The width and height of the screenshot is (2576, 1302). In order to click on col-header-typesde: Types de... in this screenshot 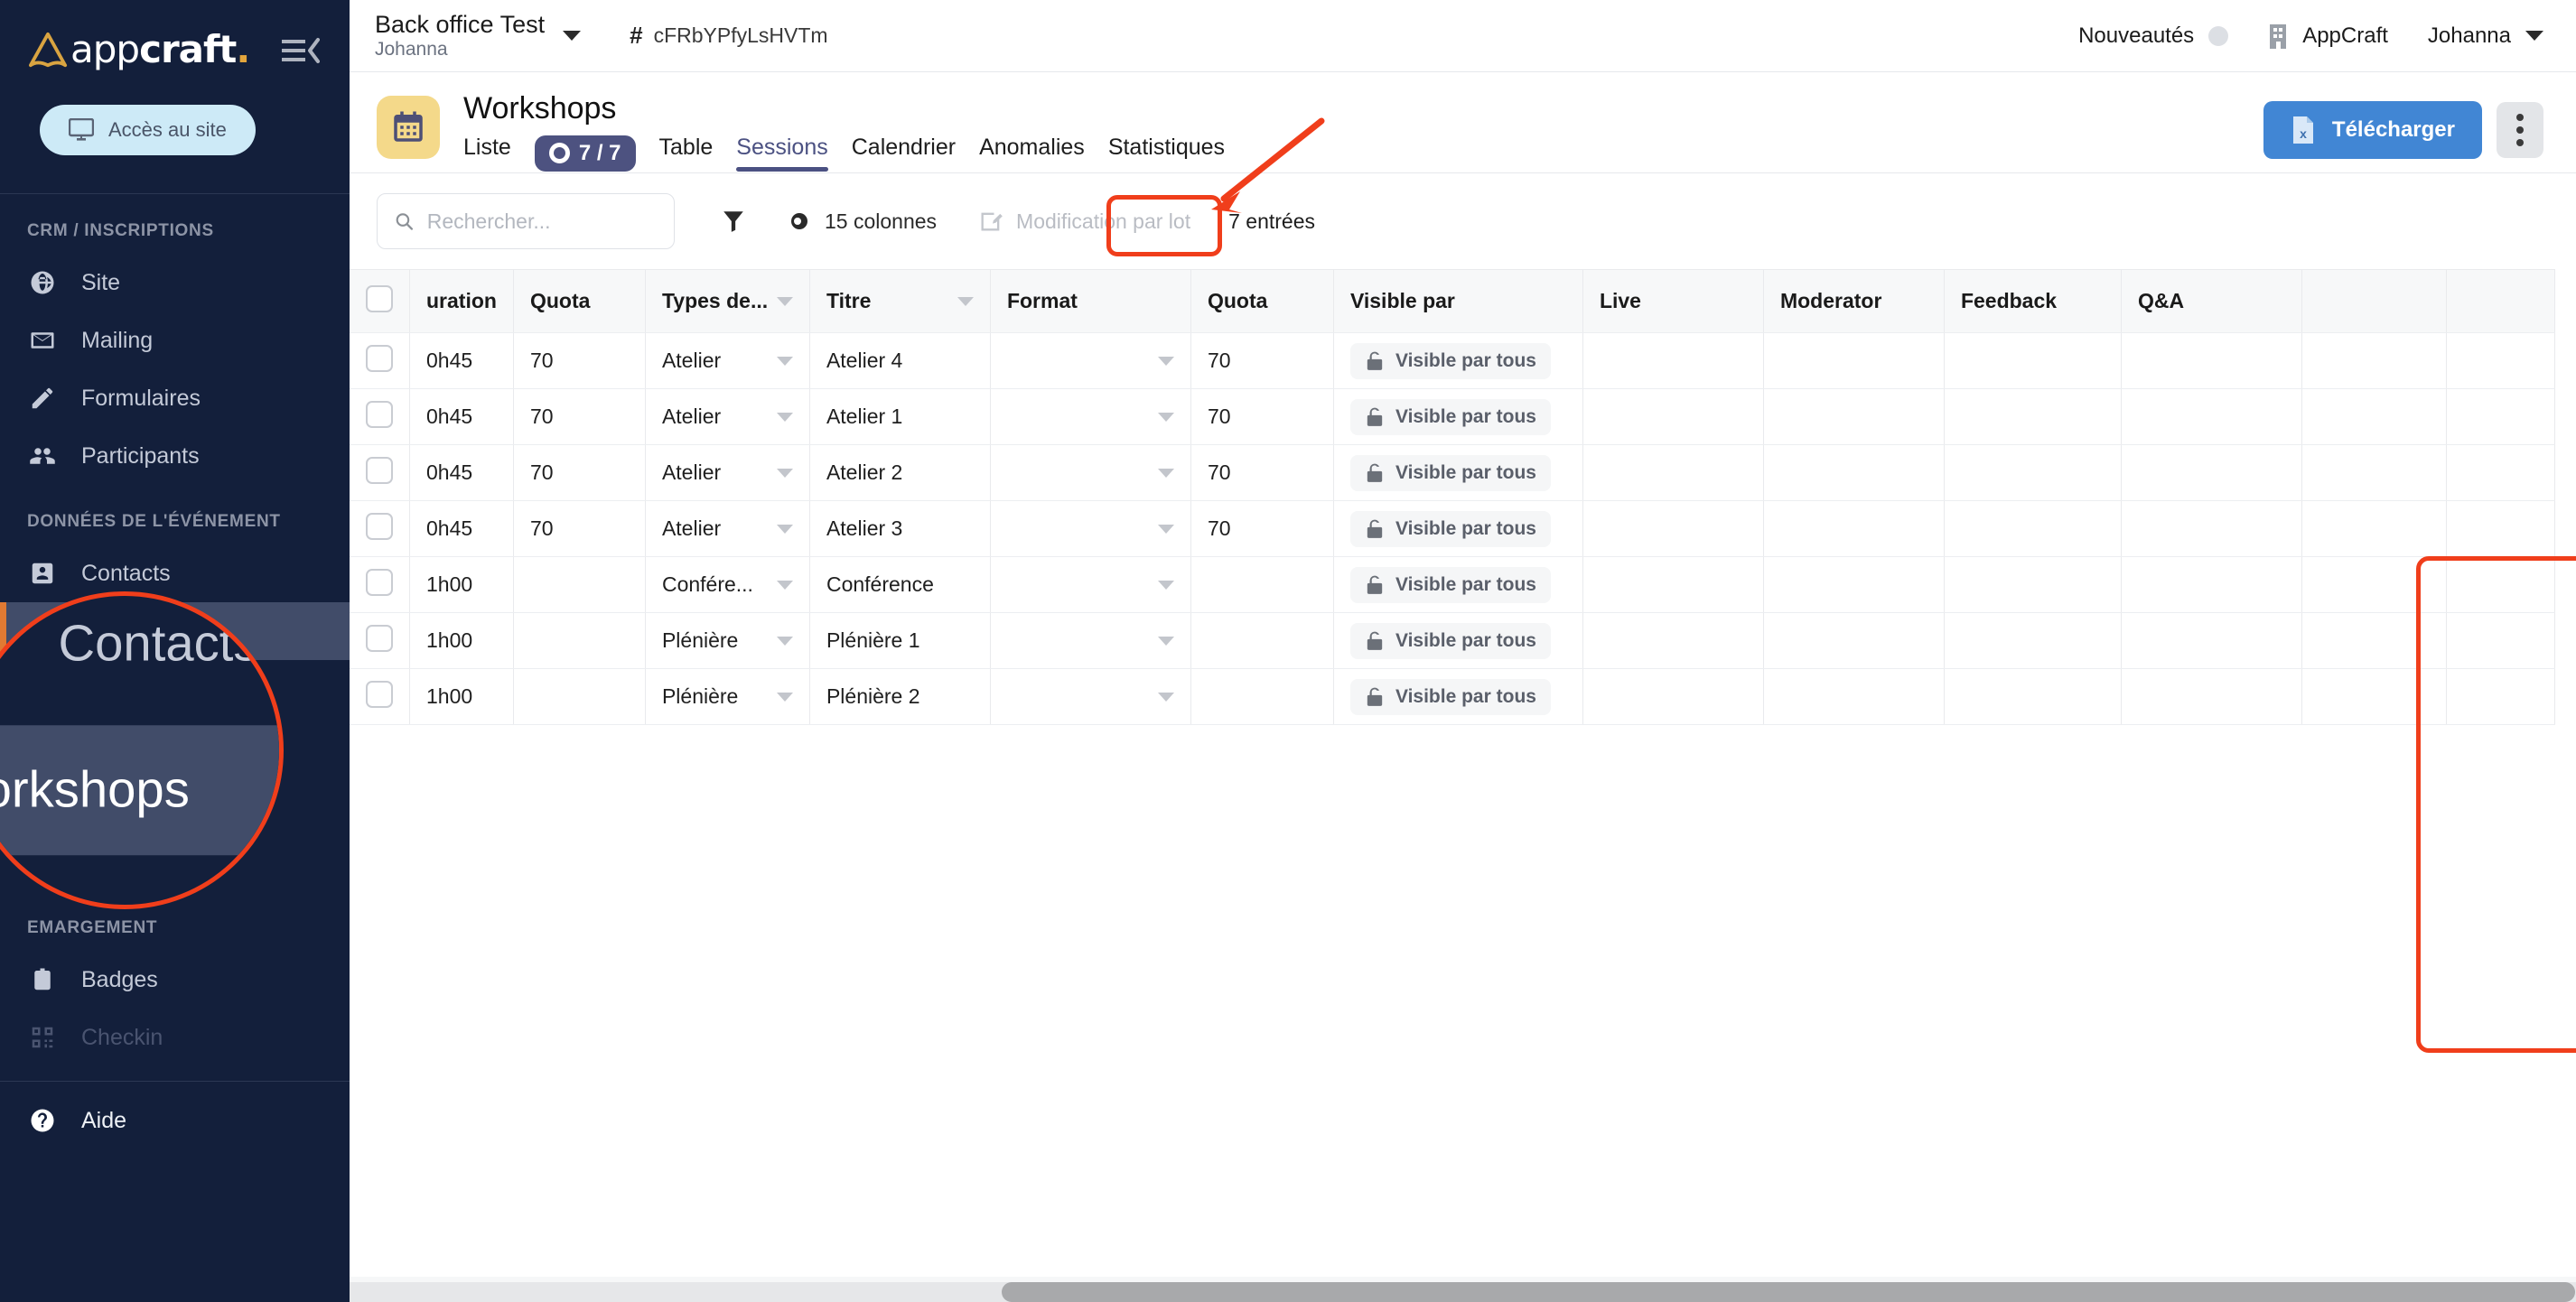, I will do `click(728, 301)`.